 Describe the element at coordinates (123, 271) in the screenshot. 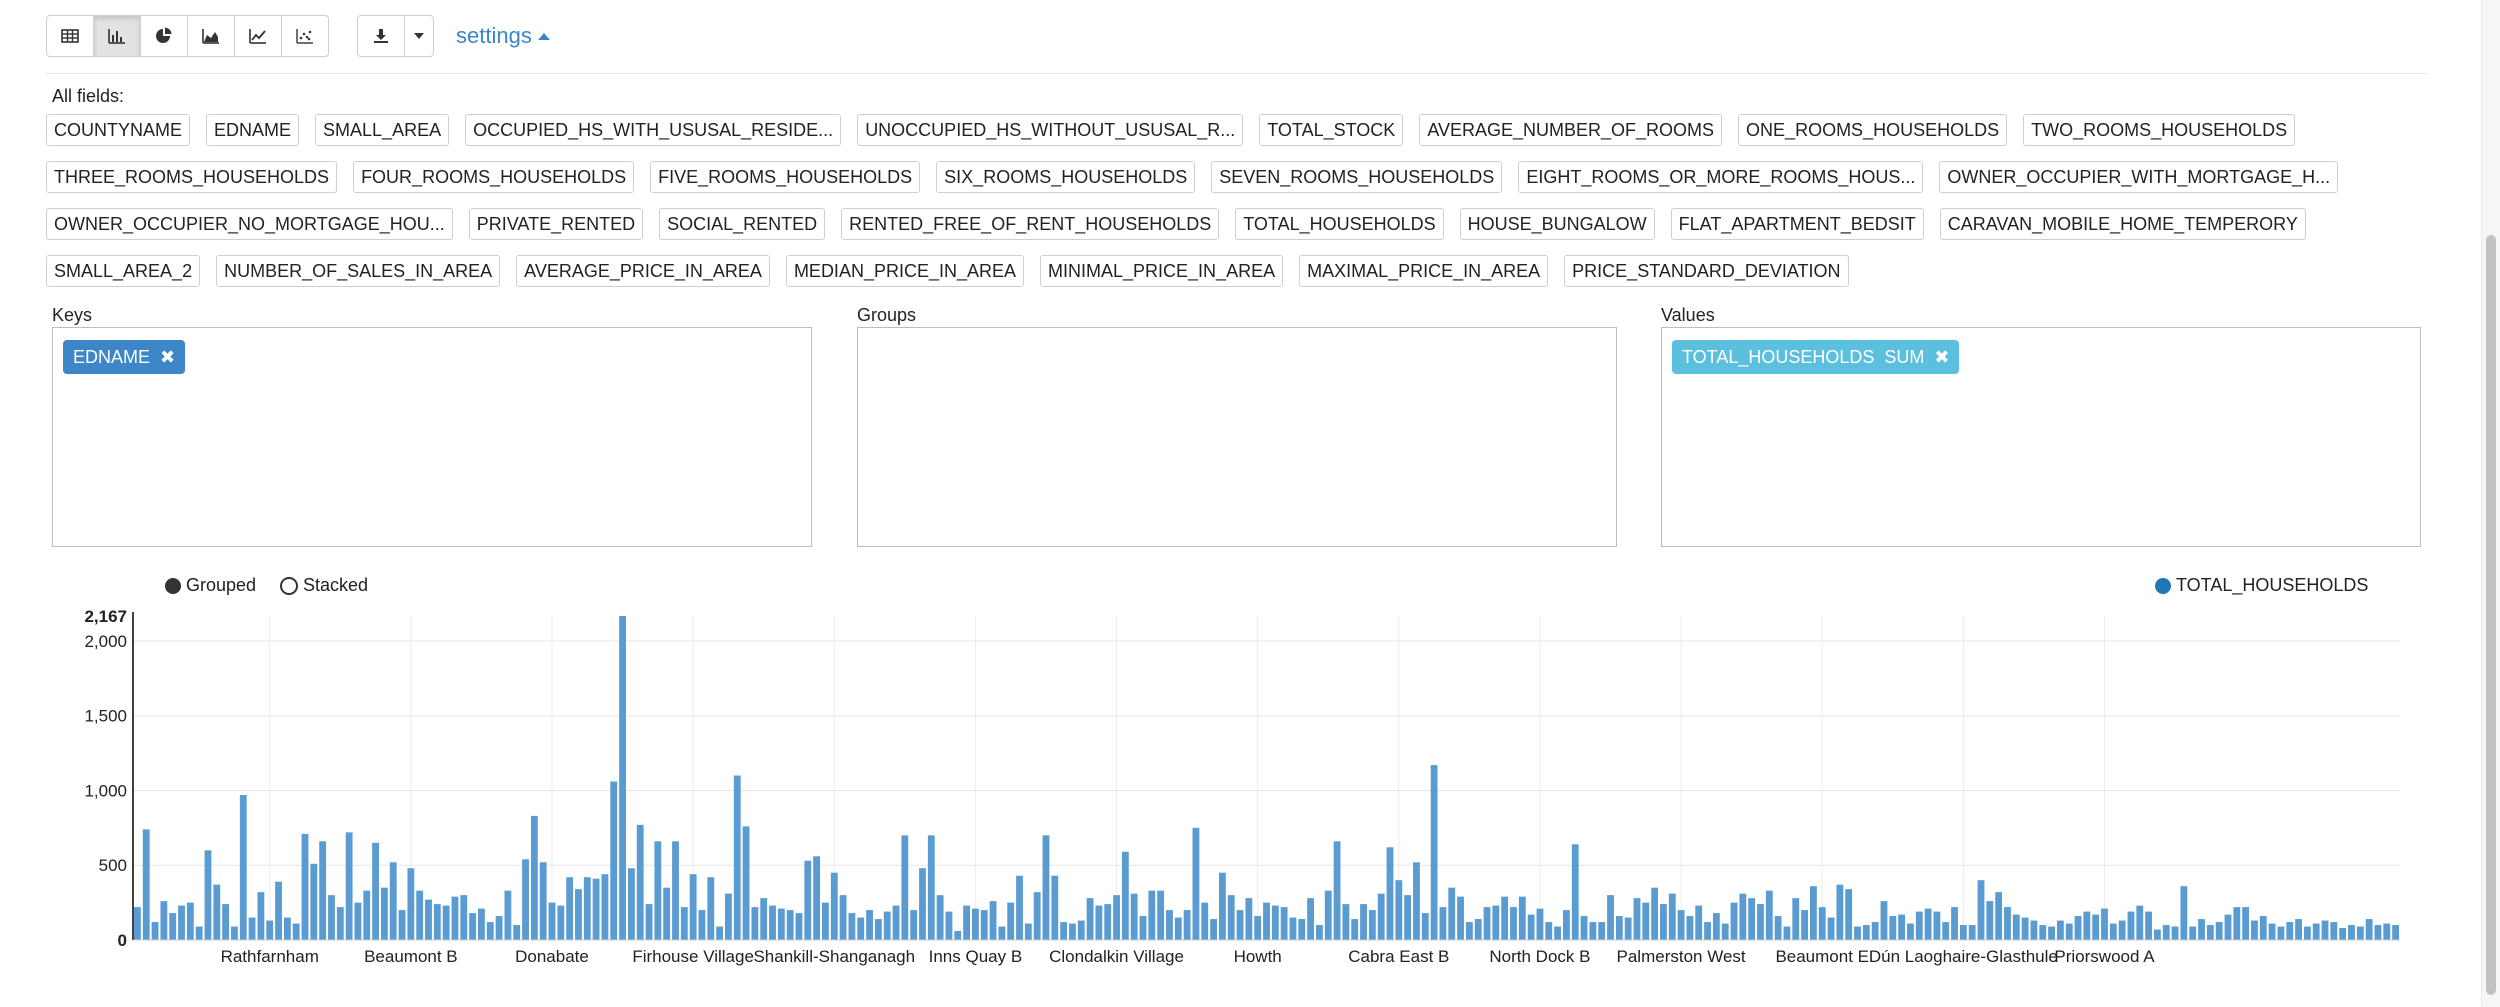

I see `field-chip: SMALL_AREA_2` at that location.